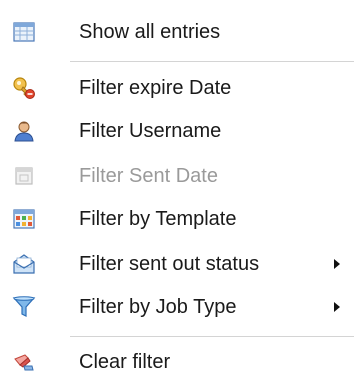 Image resolution: width=356 pixels, height=376 pixels. I want to click on menu-item-filter-expire-date: Filter expire Date, so click(178, 88).